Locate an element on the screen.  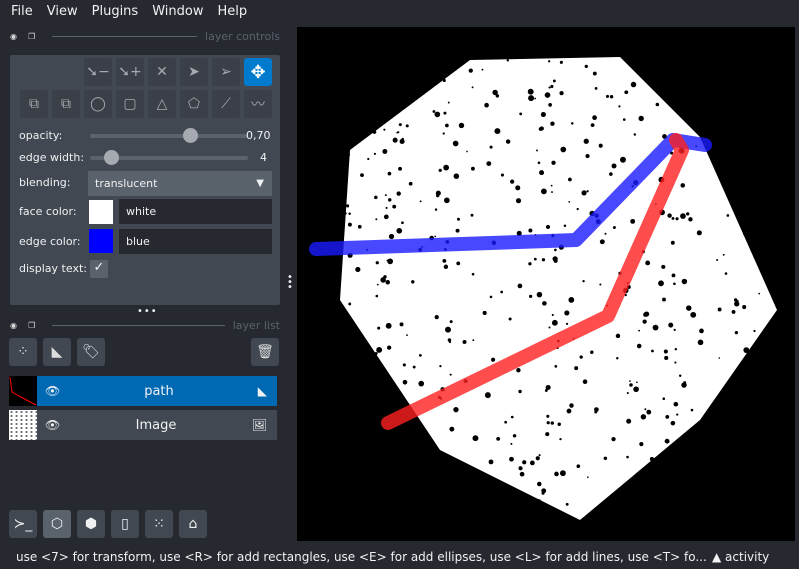
line-button: ⟋ is located at coordinates (226, 104).